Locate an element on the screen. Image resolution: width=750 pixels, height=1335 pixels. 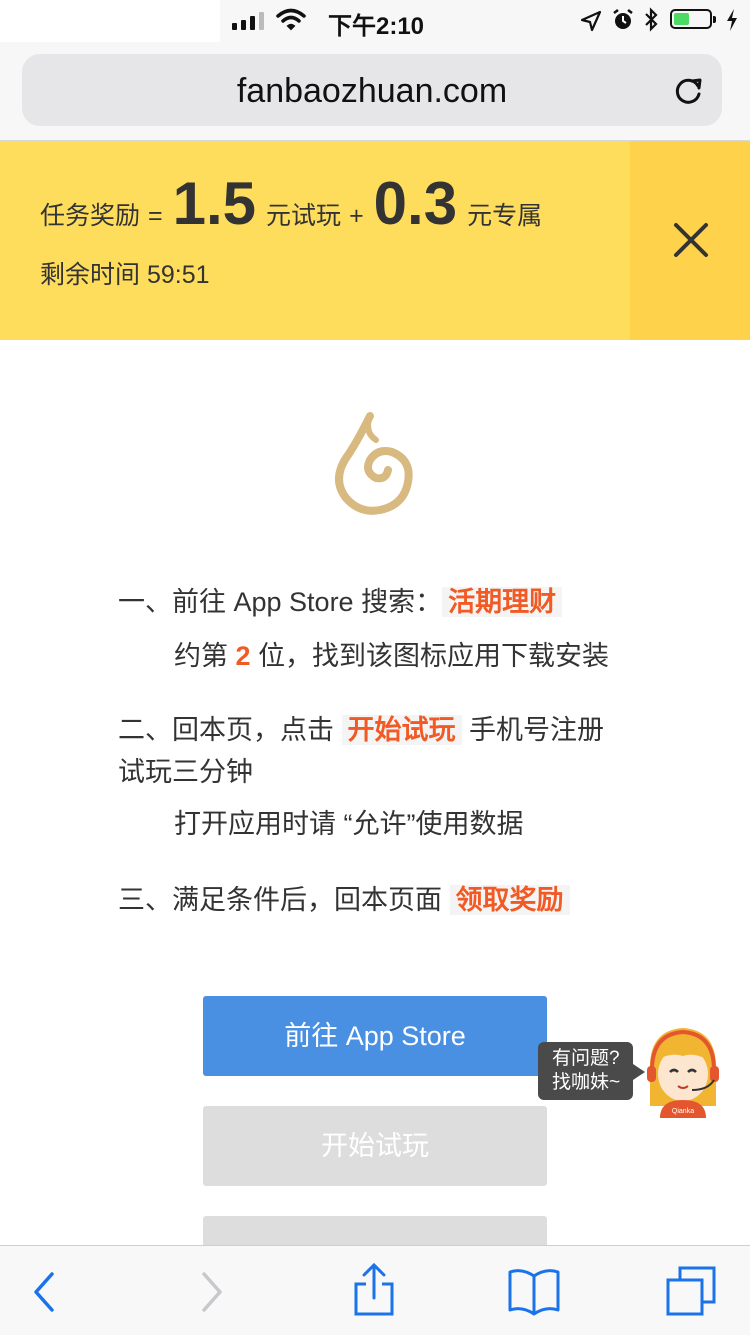
step-2-suffix: 手机号注册 is located at coordinates (537, 730).